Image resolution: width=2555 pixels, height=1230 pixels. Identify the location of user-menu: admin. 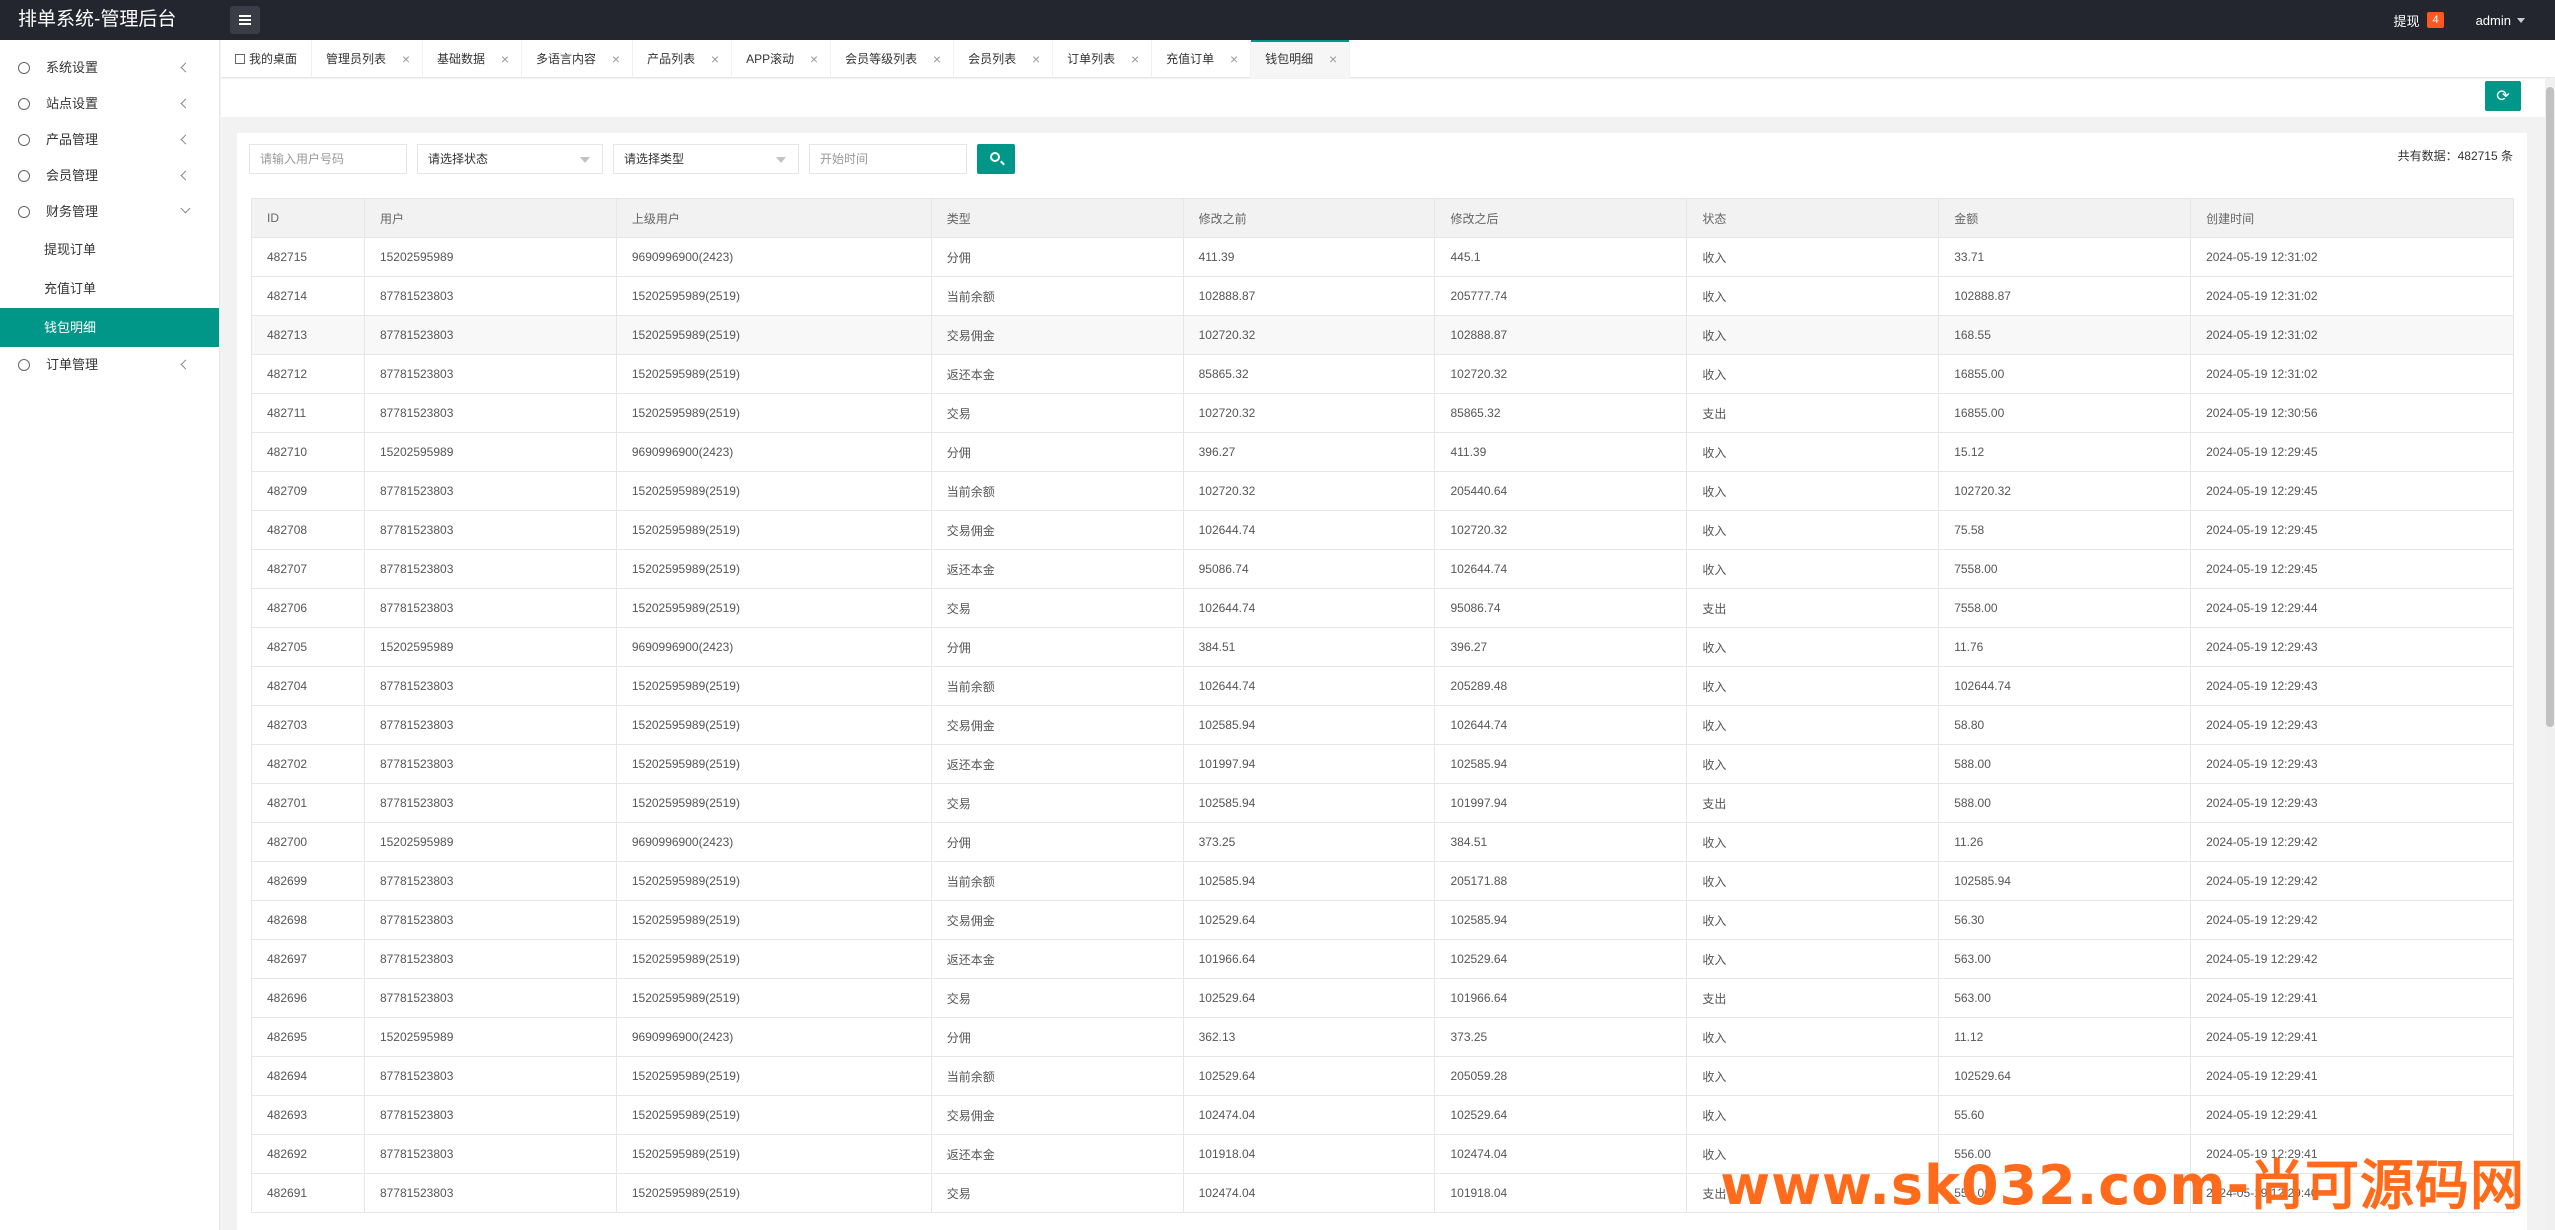
(2500, 20).